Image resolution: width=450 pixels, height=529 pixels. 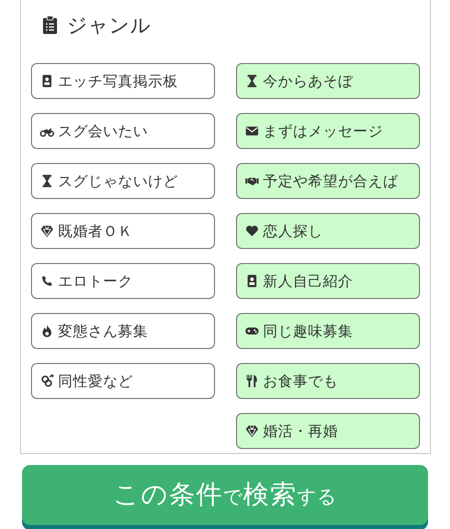 I want to click on genre-button: 恋人探し, so click(x=328, y=231).